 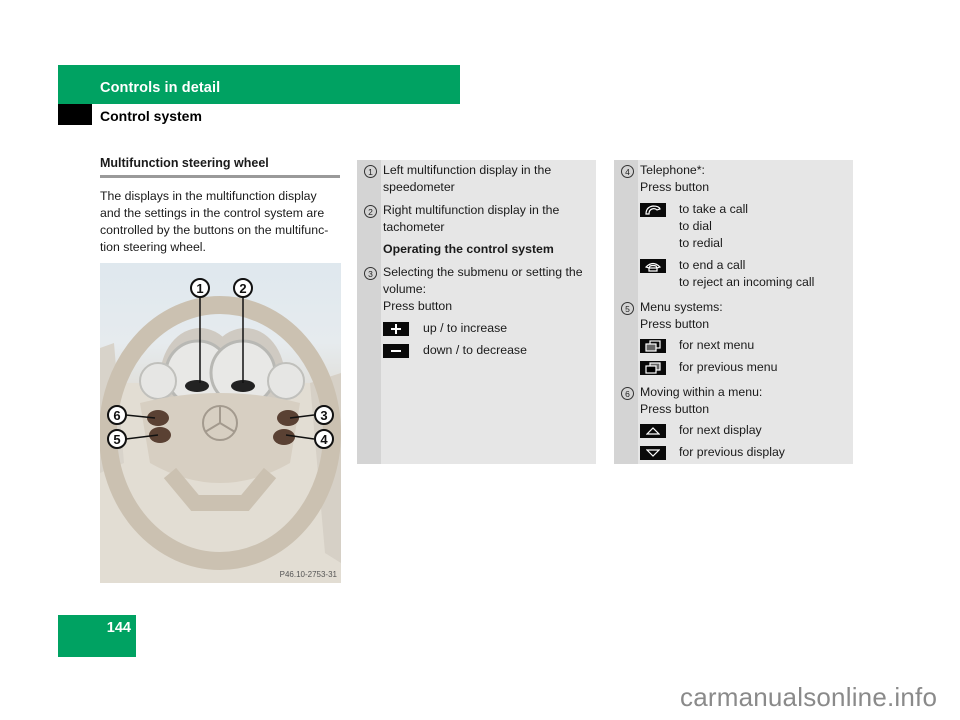 What do you see at coordinates (627, 308) in the screenshot?
I see `item-number: 5` at bounding box center [627, 308].